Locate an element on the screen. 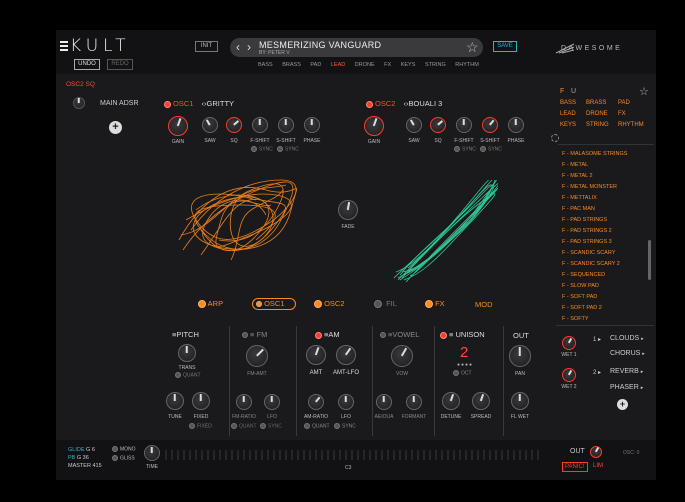 The width and height of the screenshot is (685, 502). preset-list-scrollbar is located at coordinates (649, 260).